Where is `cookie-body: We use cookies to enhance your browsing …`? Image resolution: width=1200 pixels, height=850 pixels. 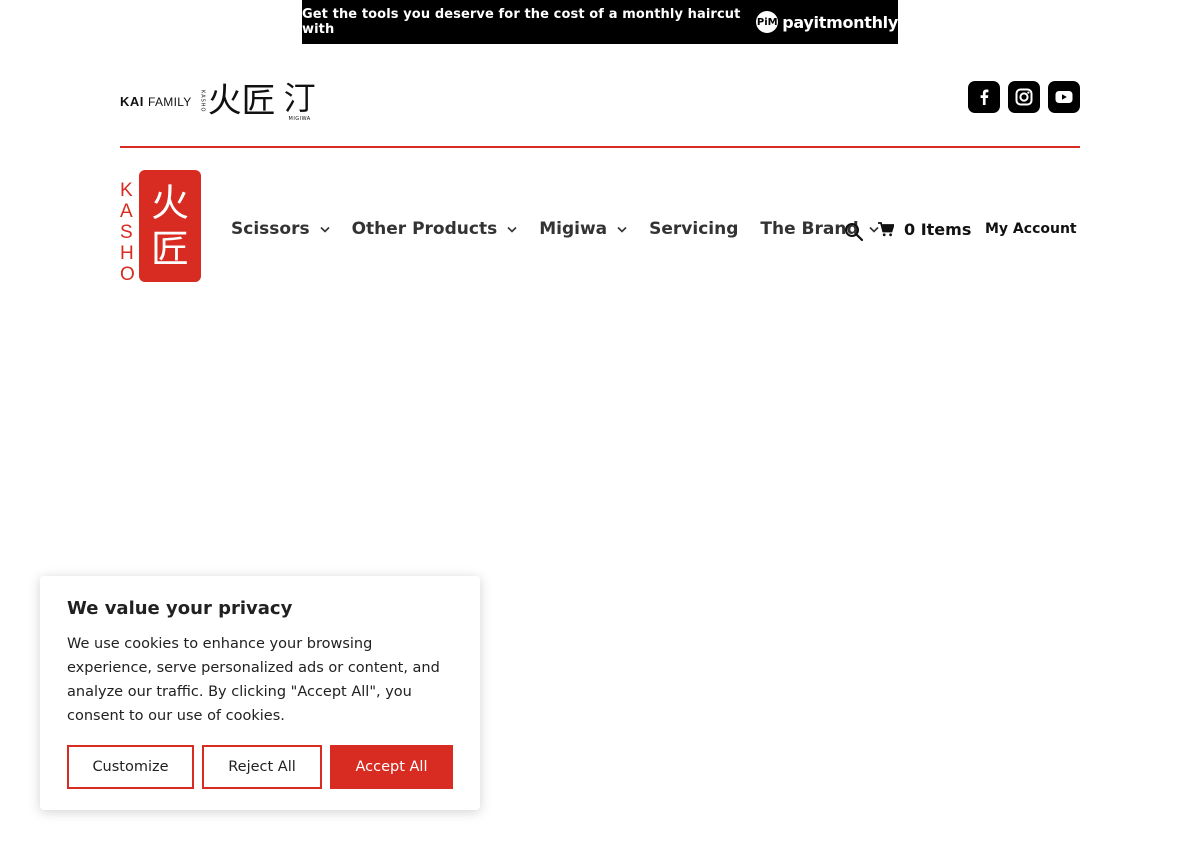 cookie-body: We use cookies to enhance your browsing … is located at coordinates (253, 680).